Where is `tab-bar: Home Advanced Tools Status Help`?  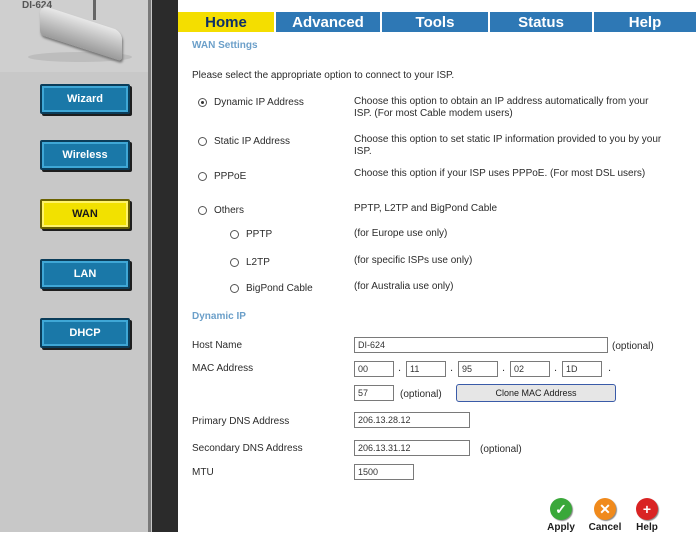 tab-bar: Home Advanced Tools Status Help is located at coordinates (437, 22).